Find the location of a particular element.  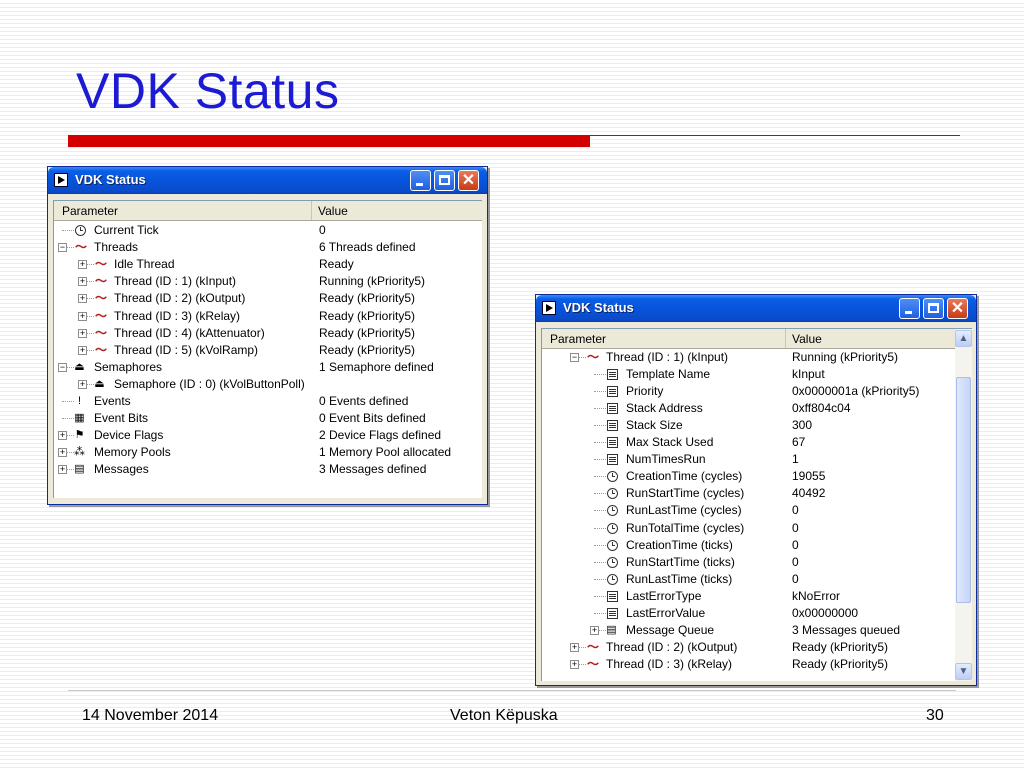

tree-row: Template Name kInput is located at coordinates (748, 374).